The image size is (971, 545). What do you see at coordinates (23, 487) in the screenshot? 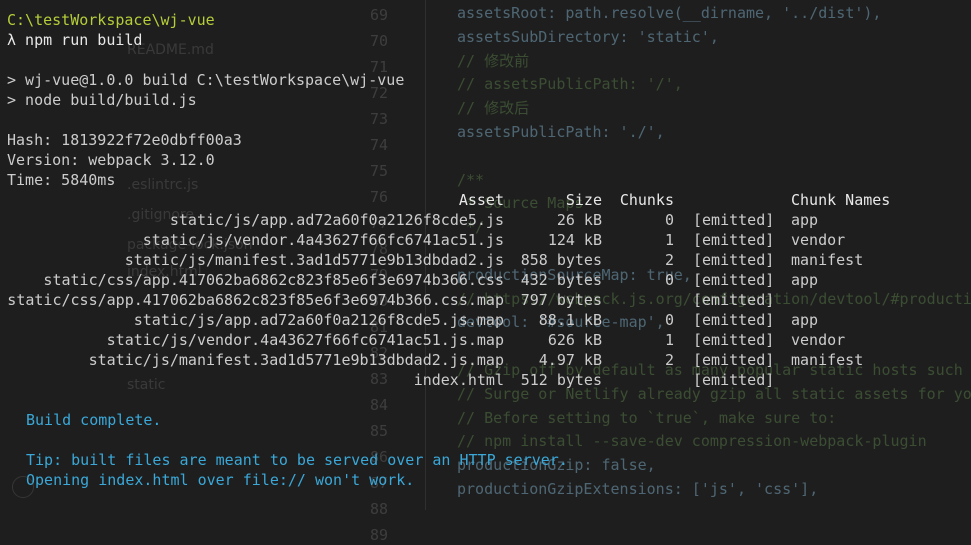
I see `scroll-indicator-icon` at bounding box center [23, 487].